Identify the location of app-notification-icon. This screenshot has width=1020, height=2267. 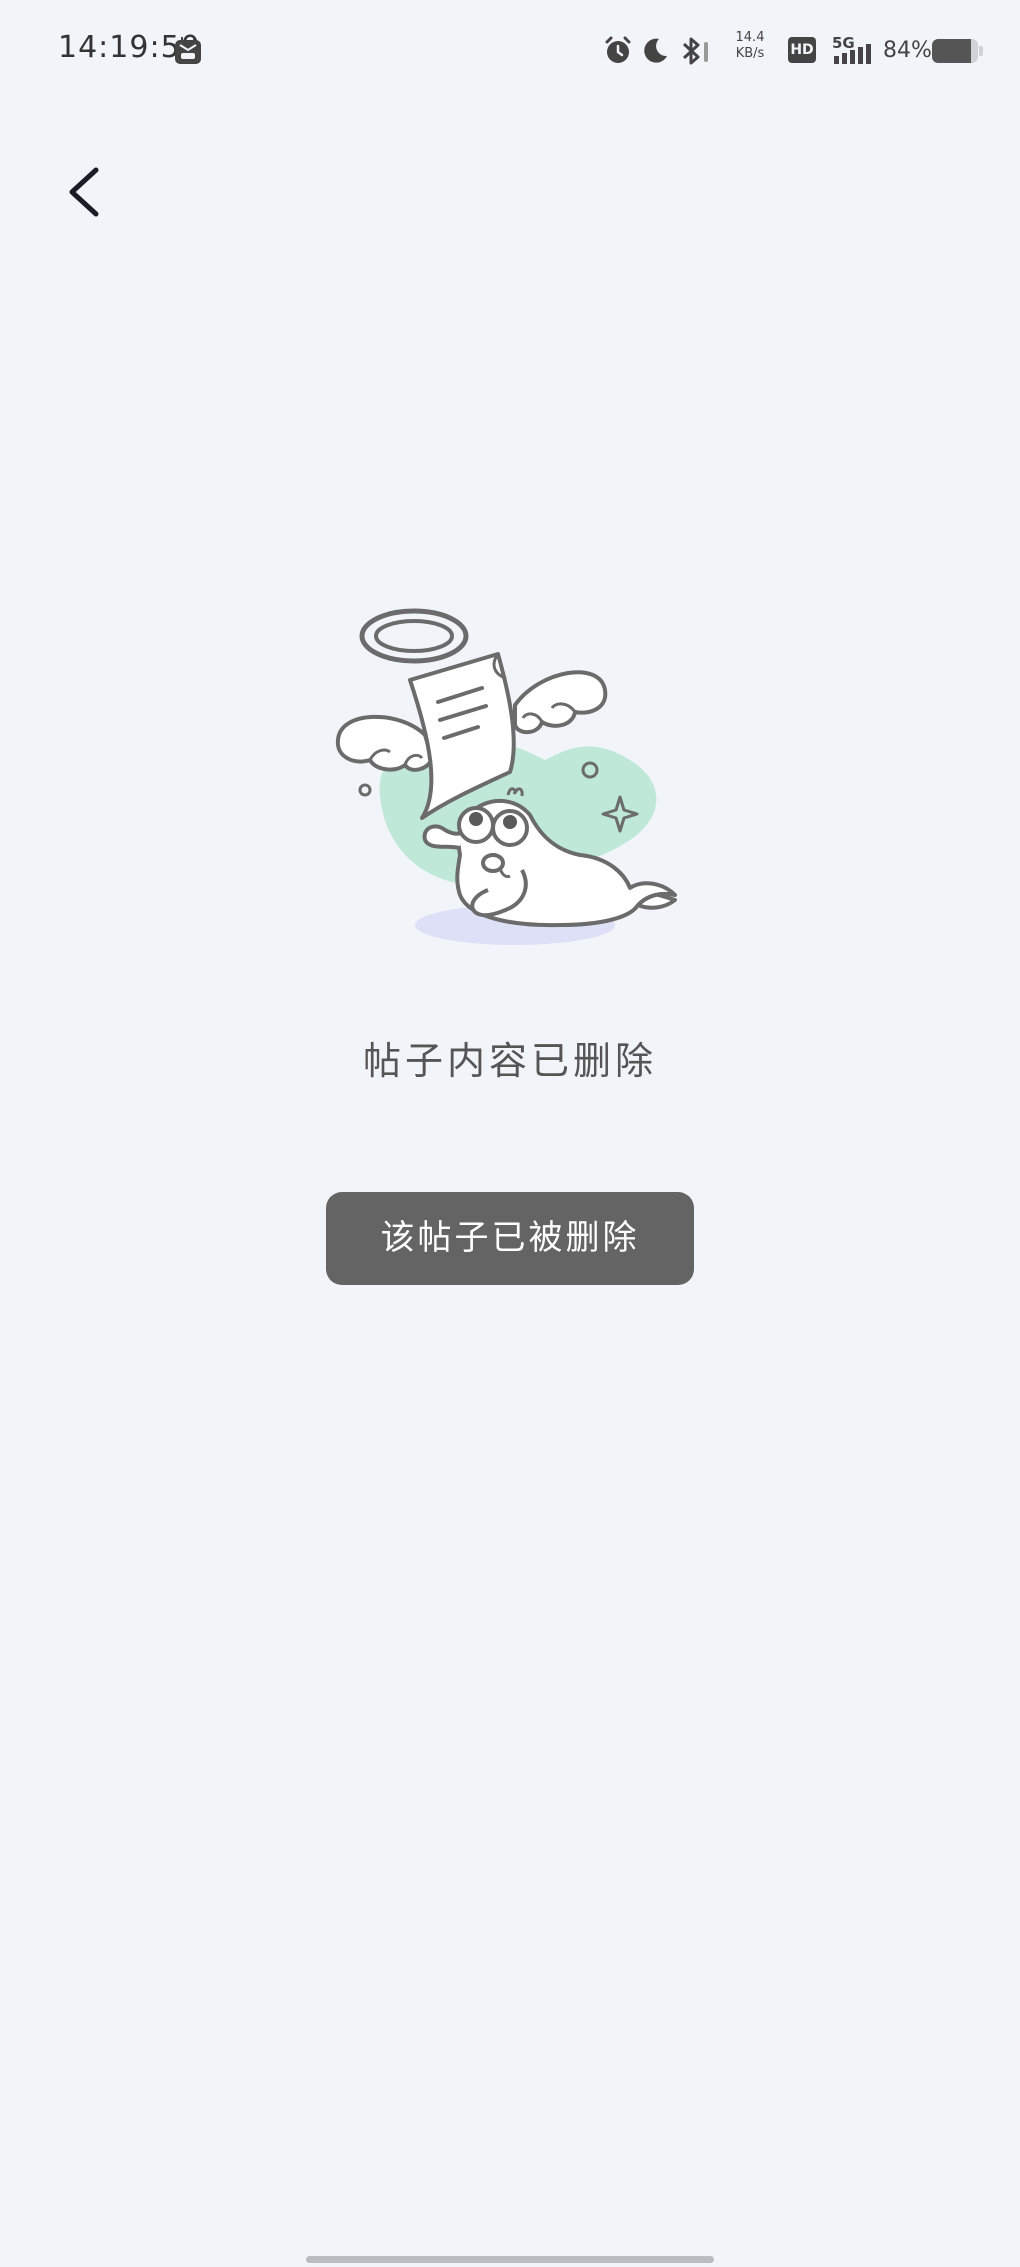
(188, 50).